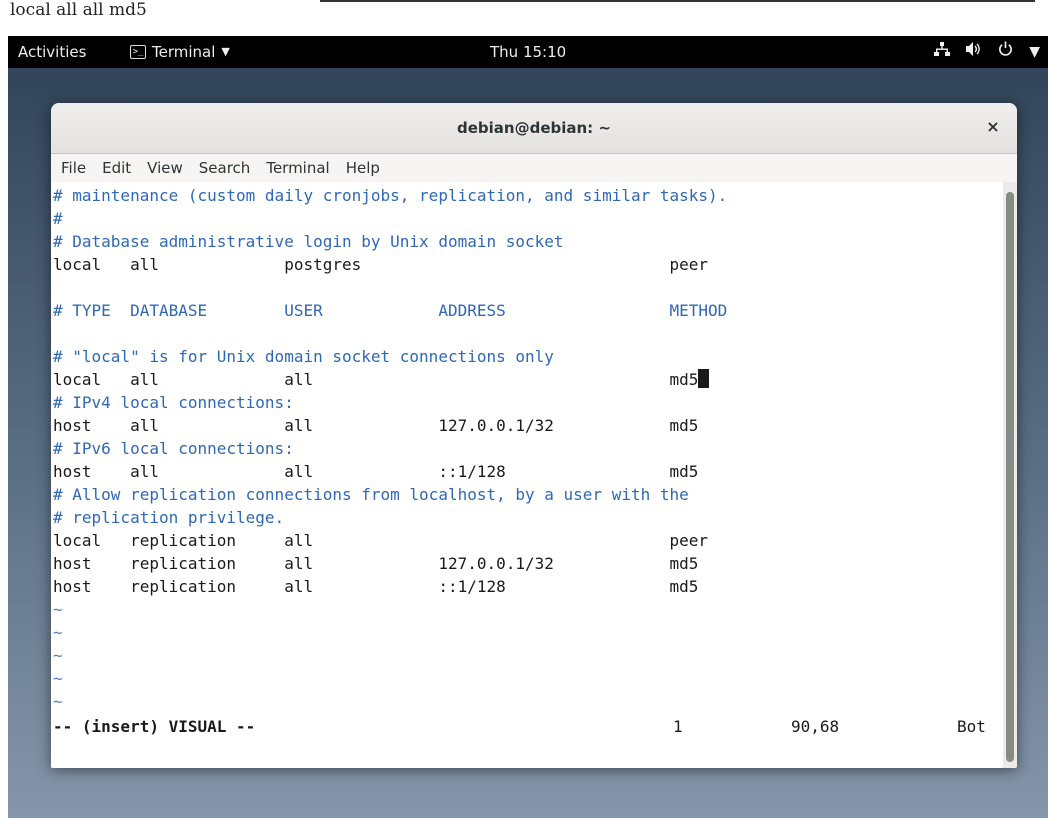 The height and width of the screenshot is (818, 1048). Describe the element at coordinates (376, 563) in the screenshot. I see `terminal-line: host replication all 127.0.0.1/32 md5` at that location.